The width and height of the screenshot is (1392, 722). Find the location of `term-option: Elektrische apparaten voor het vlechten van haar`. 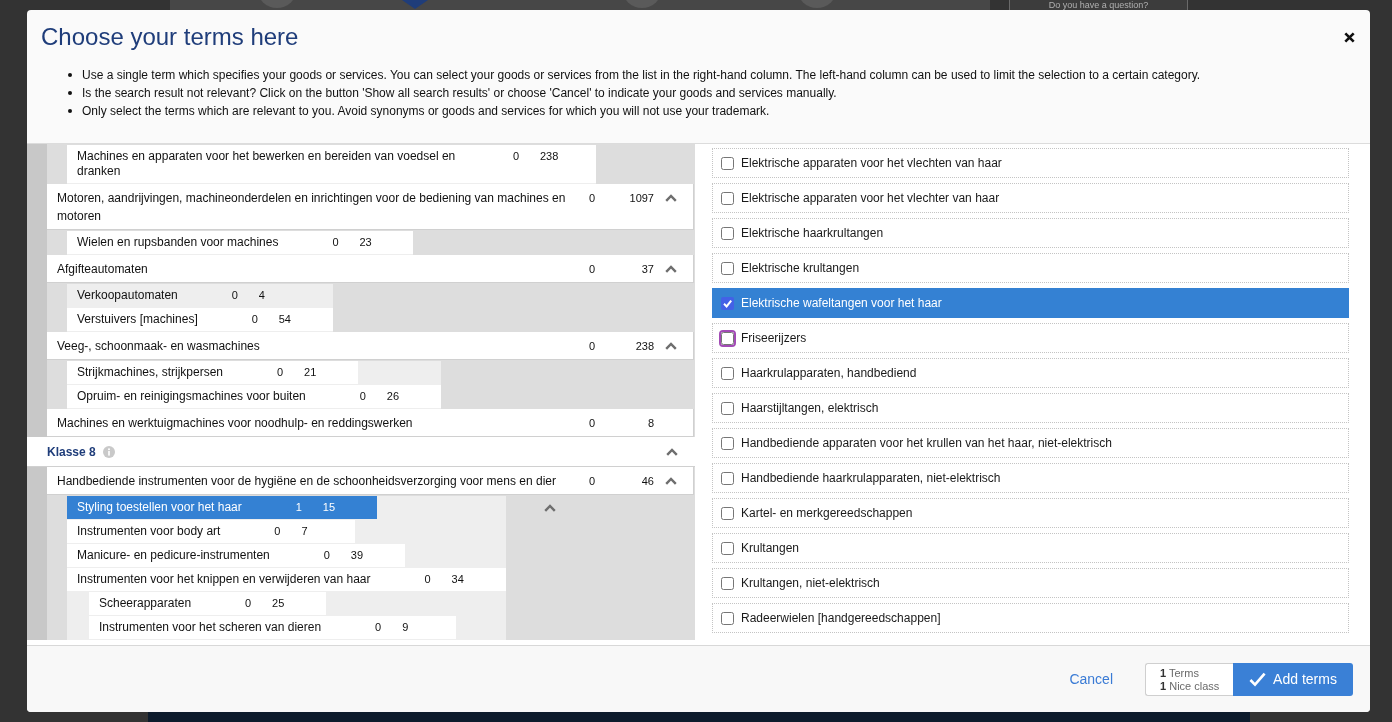

term-option: Elektrische apparaten voor het vlechten van haar is located at coordinates (1030, 163).